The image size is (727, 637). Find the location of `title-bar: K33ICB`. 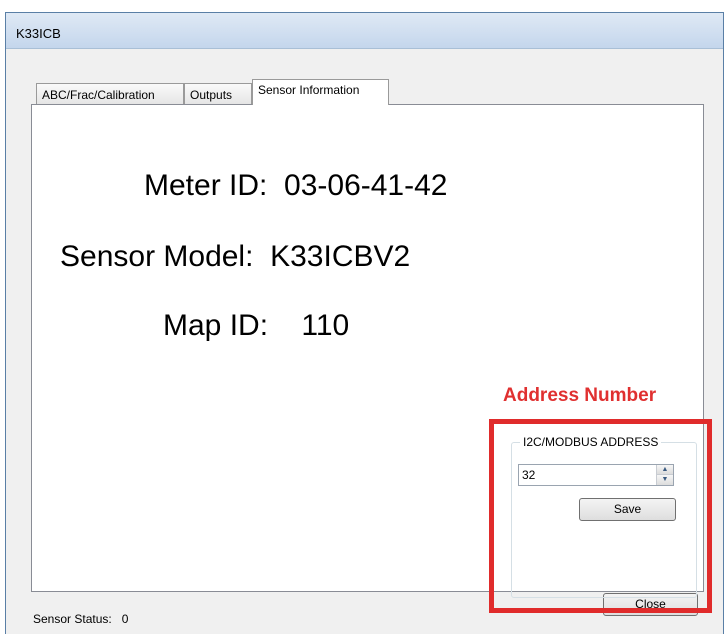

title-bar: K33ICB is located at coordinates (364, 31).